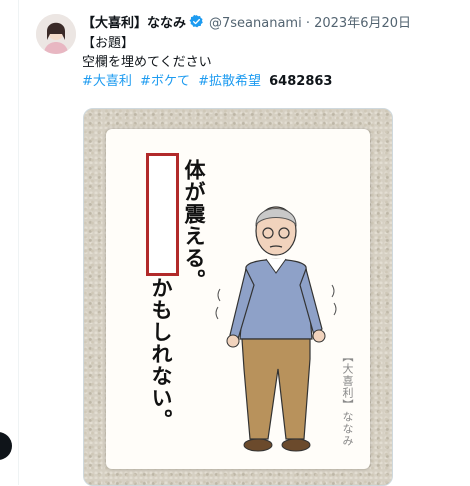 Image resolution: width=470 pixels, height=486 pixels. I want to click on number-text: 6482863, so click(301, 81).